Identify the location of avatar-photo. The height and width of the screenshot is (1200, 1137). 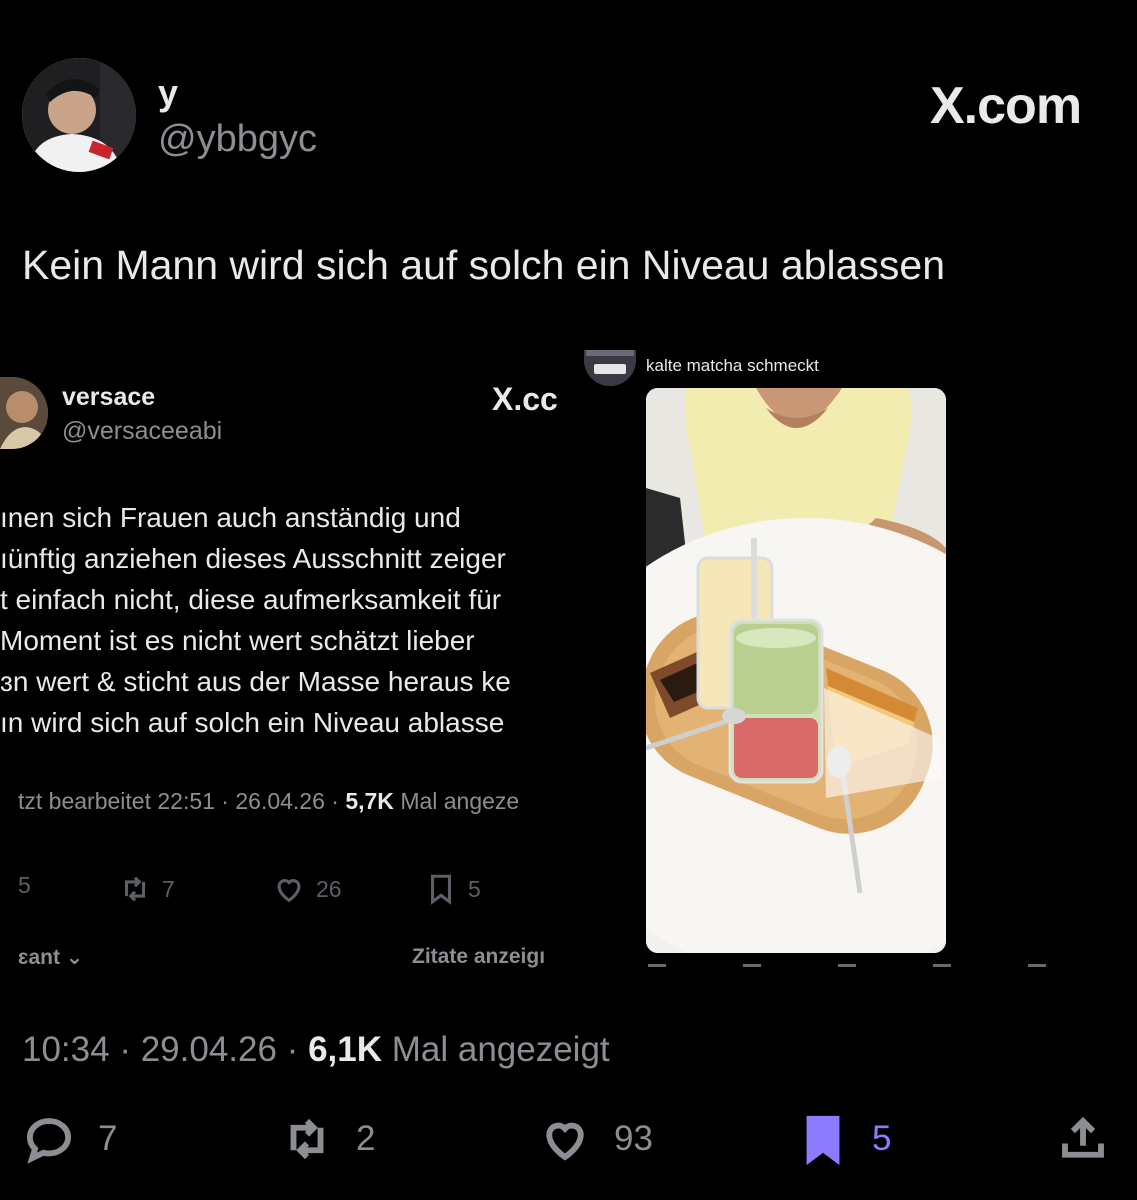
(79, 115).